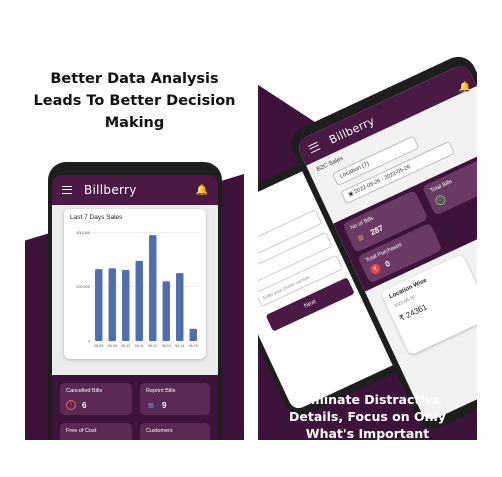  I want to click on tile-cancelled-bills: Cancelled Bills ! 6, so click(96, 399).